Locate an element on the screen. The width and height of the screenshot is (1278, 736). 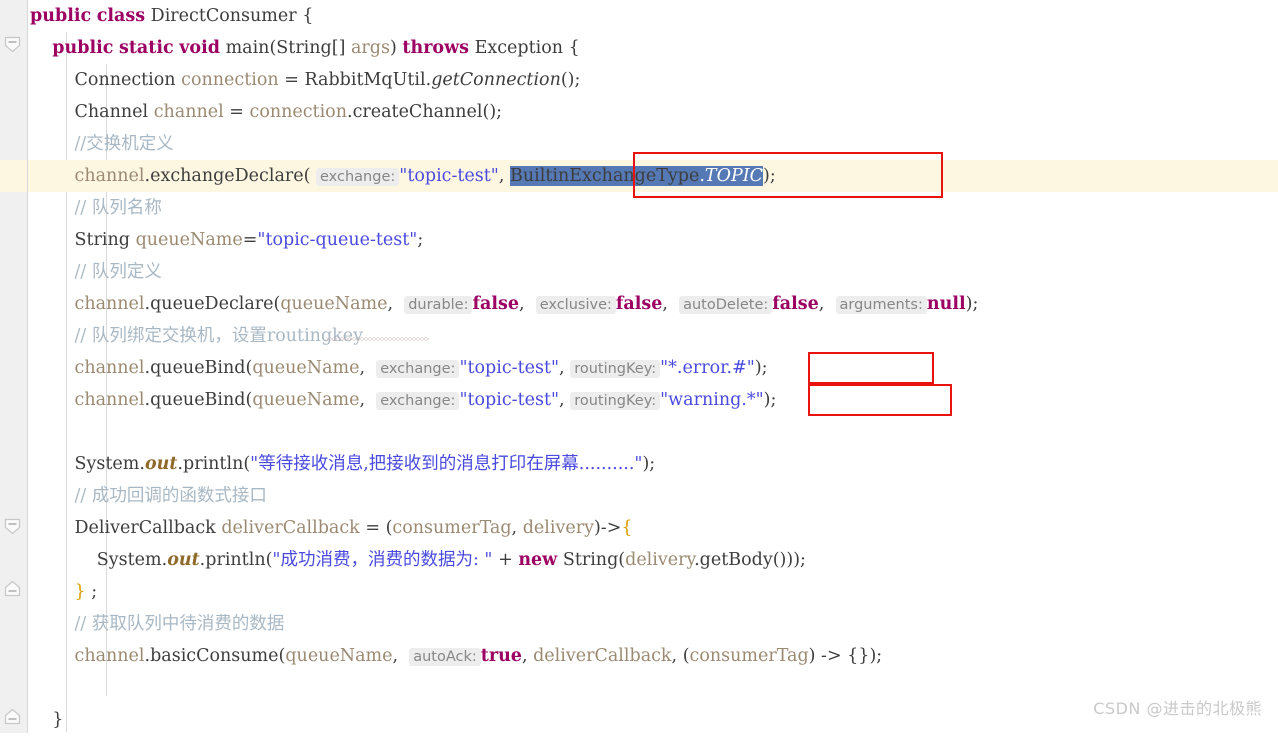
lambda-arrow: ) -> {}); is located at coordinates (845, 656).